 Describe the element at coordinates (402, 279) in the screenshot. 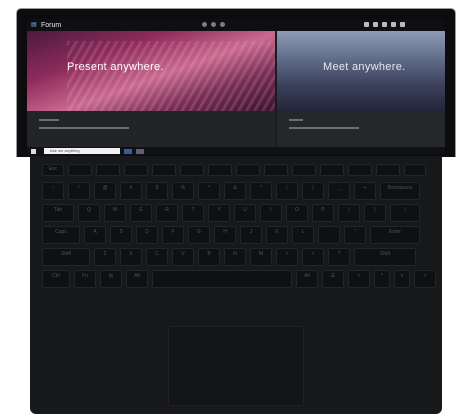

I see `keyboard-key: v` at that location.